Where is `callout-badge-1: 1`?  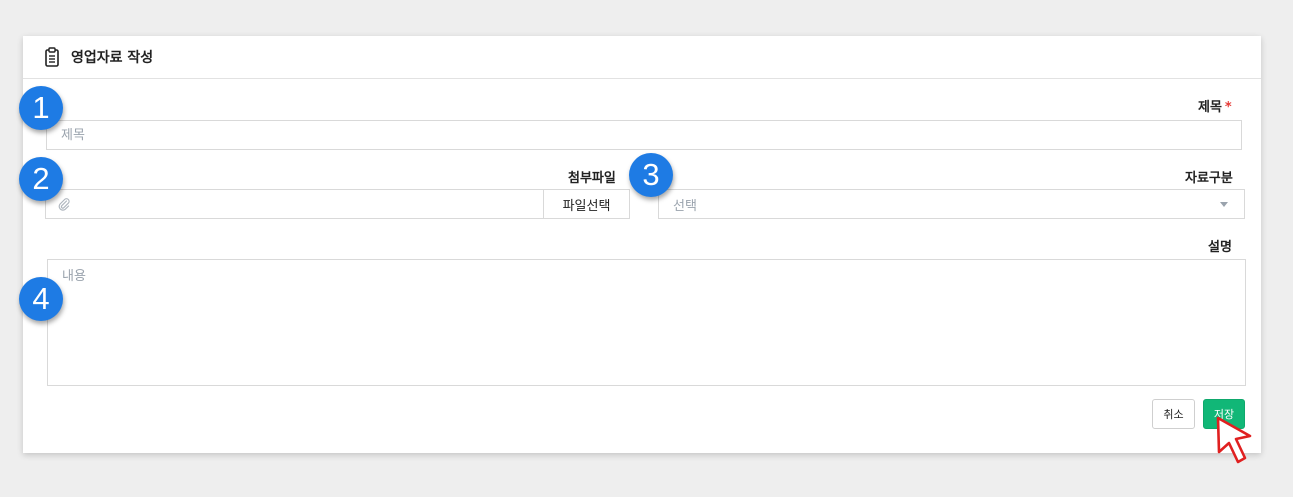
callout-badge-1: 1 is located at coordinates (41, 108).